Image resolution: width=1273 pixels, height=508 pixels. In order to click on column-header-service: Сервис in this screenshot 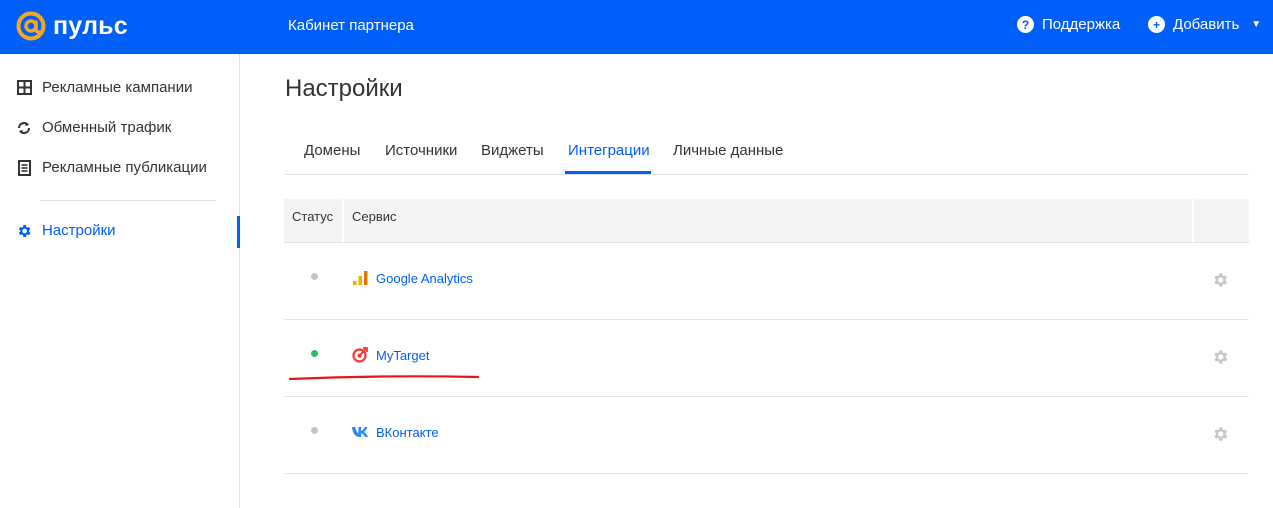, I will do `click(768, 220)`.